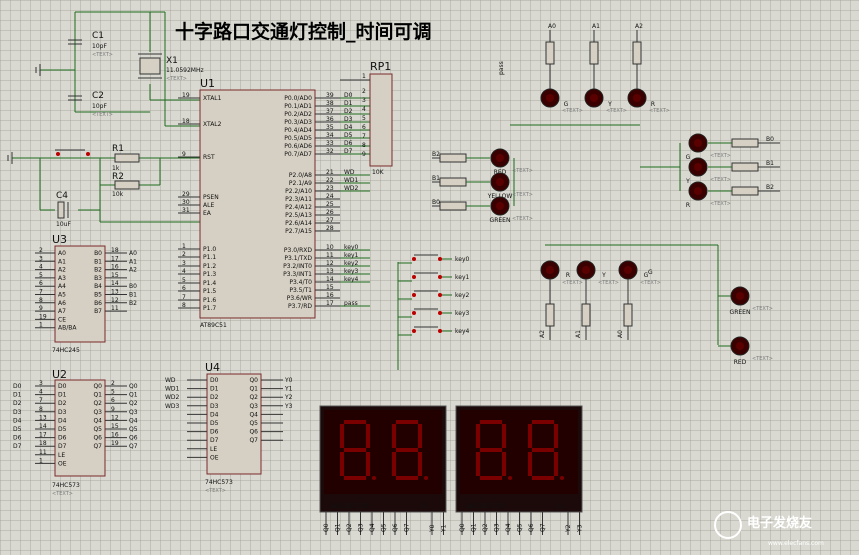  Describe the element at coordinates (133, 261) in the screenshot. I see `u3-net: A1` at that location.